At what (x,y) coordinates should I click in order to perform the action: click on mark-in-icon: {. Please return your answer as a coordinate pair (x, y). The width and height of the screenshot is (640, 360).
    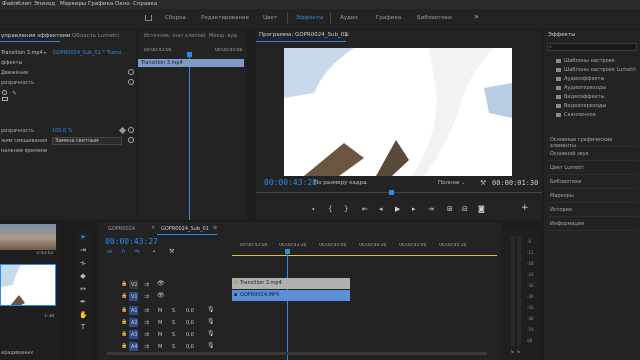
    Looking at the image, I should click on (330, 209).